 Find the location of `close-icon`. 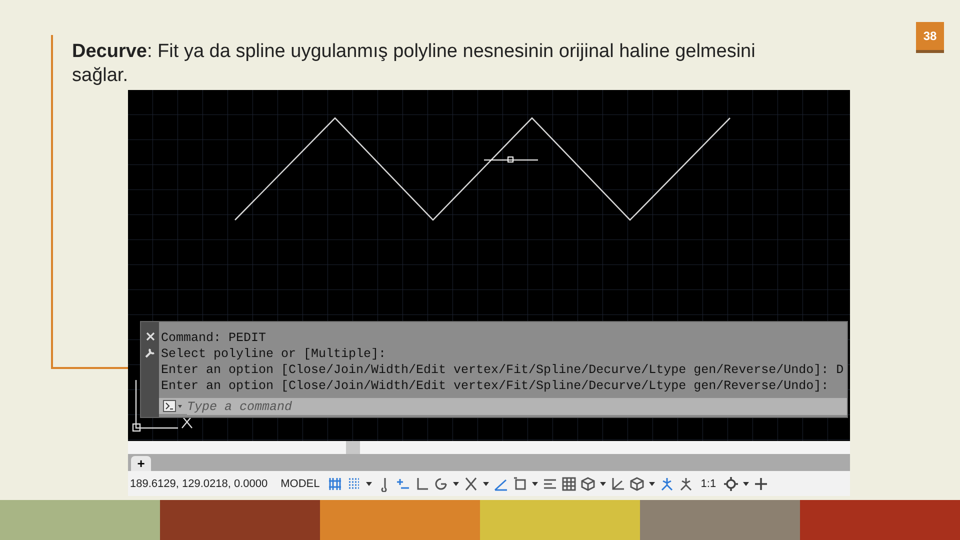

close-icon is located at coordinates (150, 336).